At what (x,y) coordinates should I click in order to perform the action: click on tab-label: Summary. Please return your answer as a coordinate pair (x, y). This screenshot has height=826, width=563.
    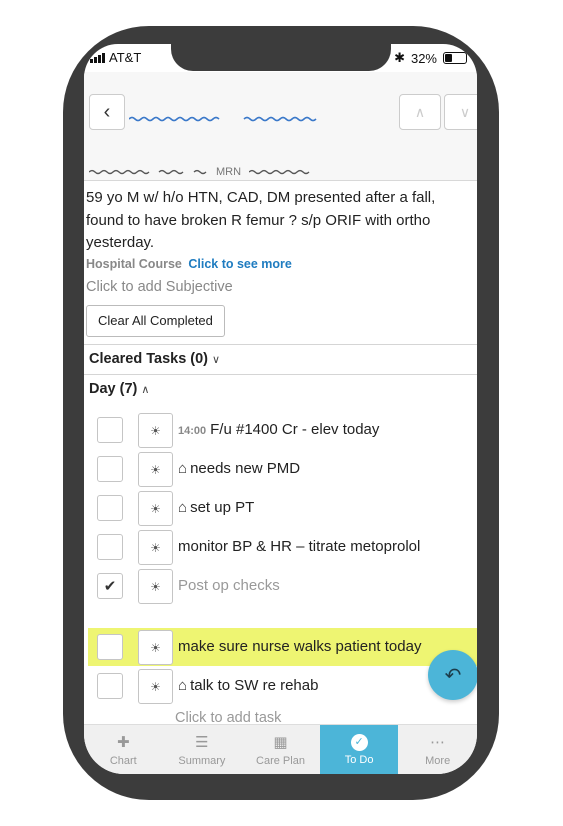
    Looking at the image, I should click on (202, 760).